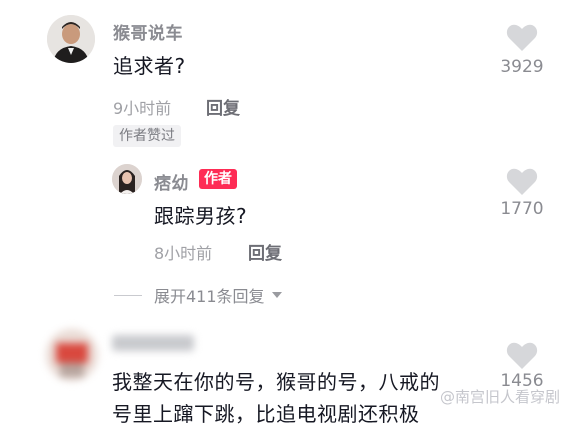 The image size is (577, 427). I want to click on expand-replies-label: 展开411条回复, so click(209, 296).